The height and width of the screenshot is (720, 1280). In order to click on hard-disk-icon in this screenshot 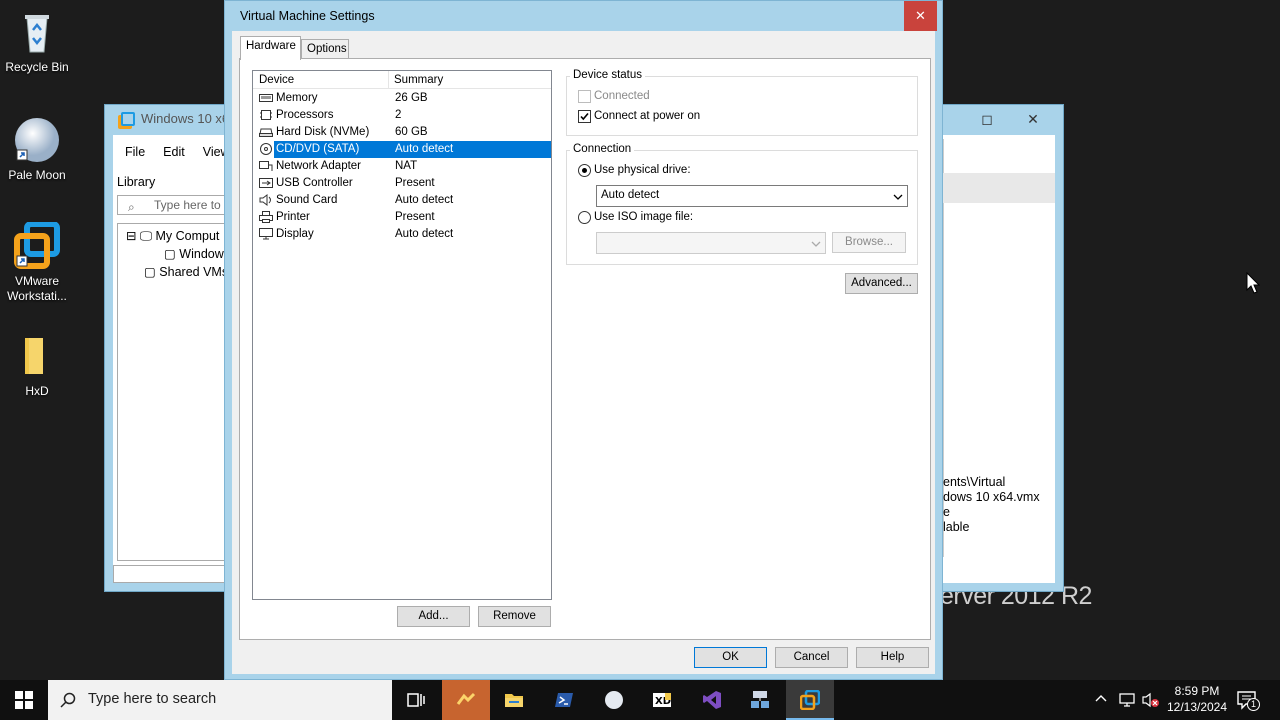, I will do `click(266, 132)`.